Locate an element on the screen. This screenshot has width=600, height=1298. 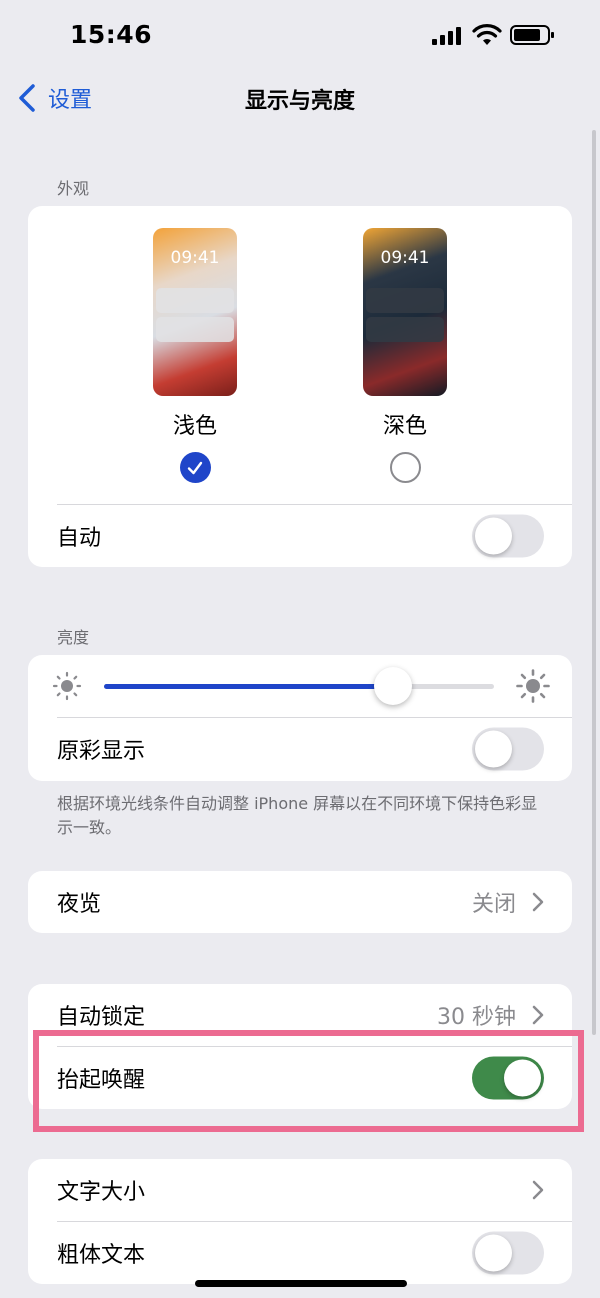
wifi-icon is located at coordinates (487, 34).